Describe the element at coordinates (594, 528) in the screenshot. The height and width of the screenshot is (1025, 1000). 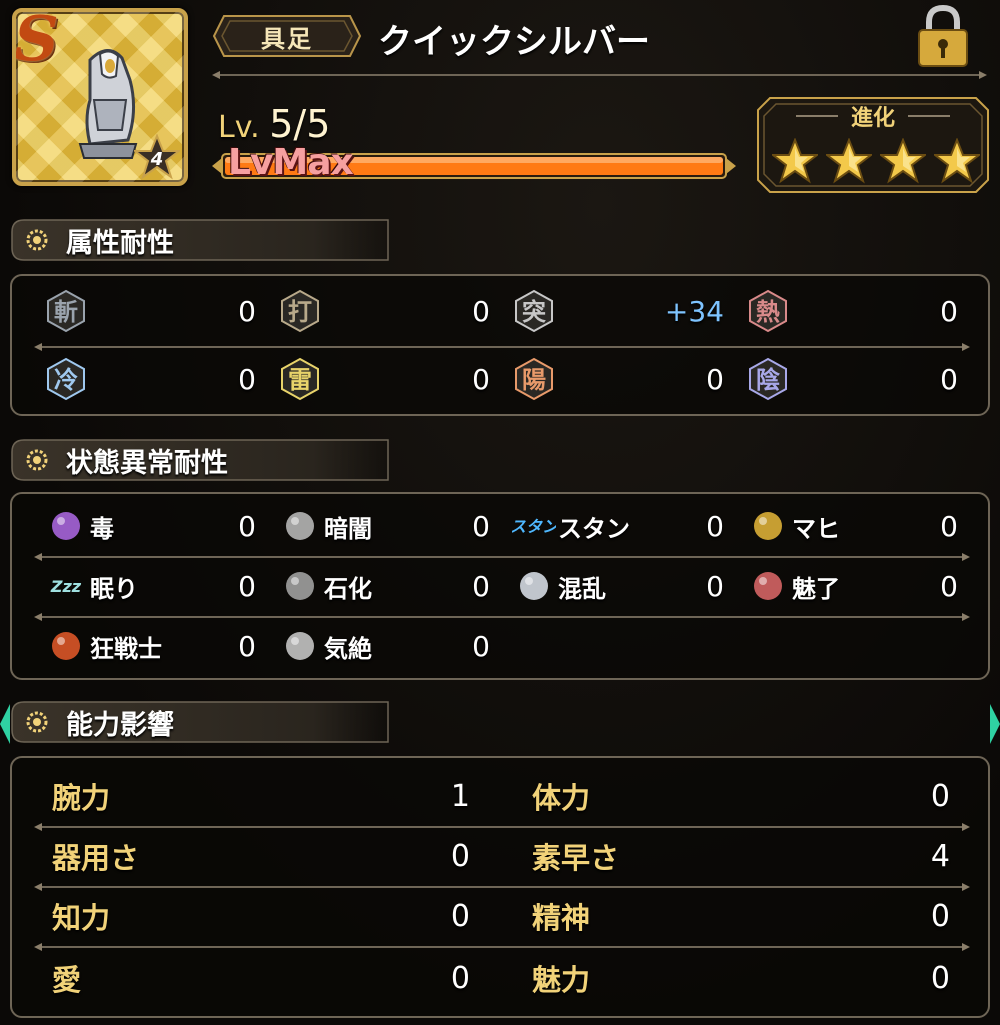
I see `status-resistance-label: スタン` at that location.